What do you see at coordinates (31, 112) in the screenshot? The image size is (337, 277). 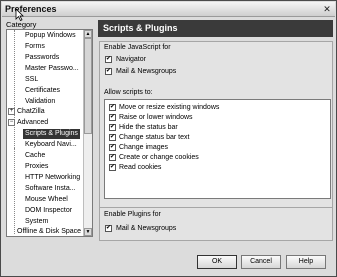 I see `category-item-chatzilla: ChatZilla` at bounding box center [31, 112].